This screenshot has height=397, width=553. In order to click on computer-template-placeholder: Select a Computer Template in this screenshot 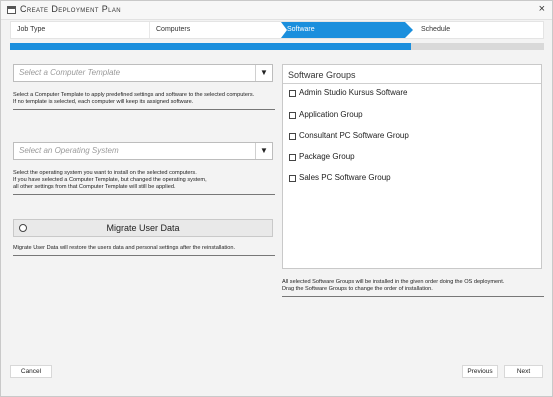, I will do `click(70, 72)`.